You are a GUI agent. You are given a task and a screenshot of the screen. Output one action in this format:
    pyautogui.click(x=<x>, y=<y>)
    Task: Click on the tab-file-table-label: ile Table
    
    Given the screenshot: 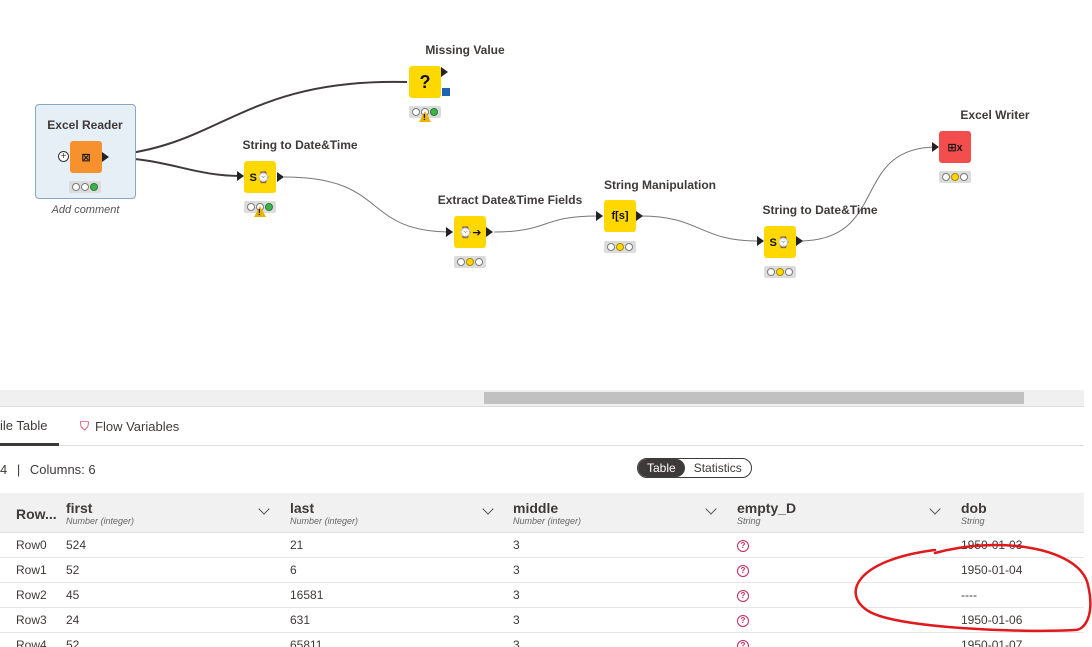 What is the action you would take?
    pyautogui.click(x=24, y=425)
    